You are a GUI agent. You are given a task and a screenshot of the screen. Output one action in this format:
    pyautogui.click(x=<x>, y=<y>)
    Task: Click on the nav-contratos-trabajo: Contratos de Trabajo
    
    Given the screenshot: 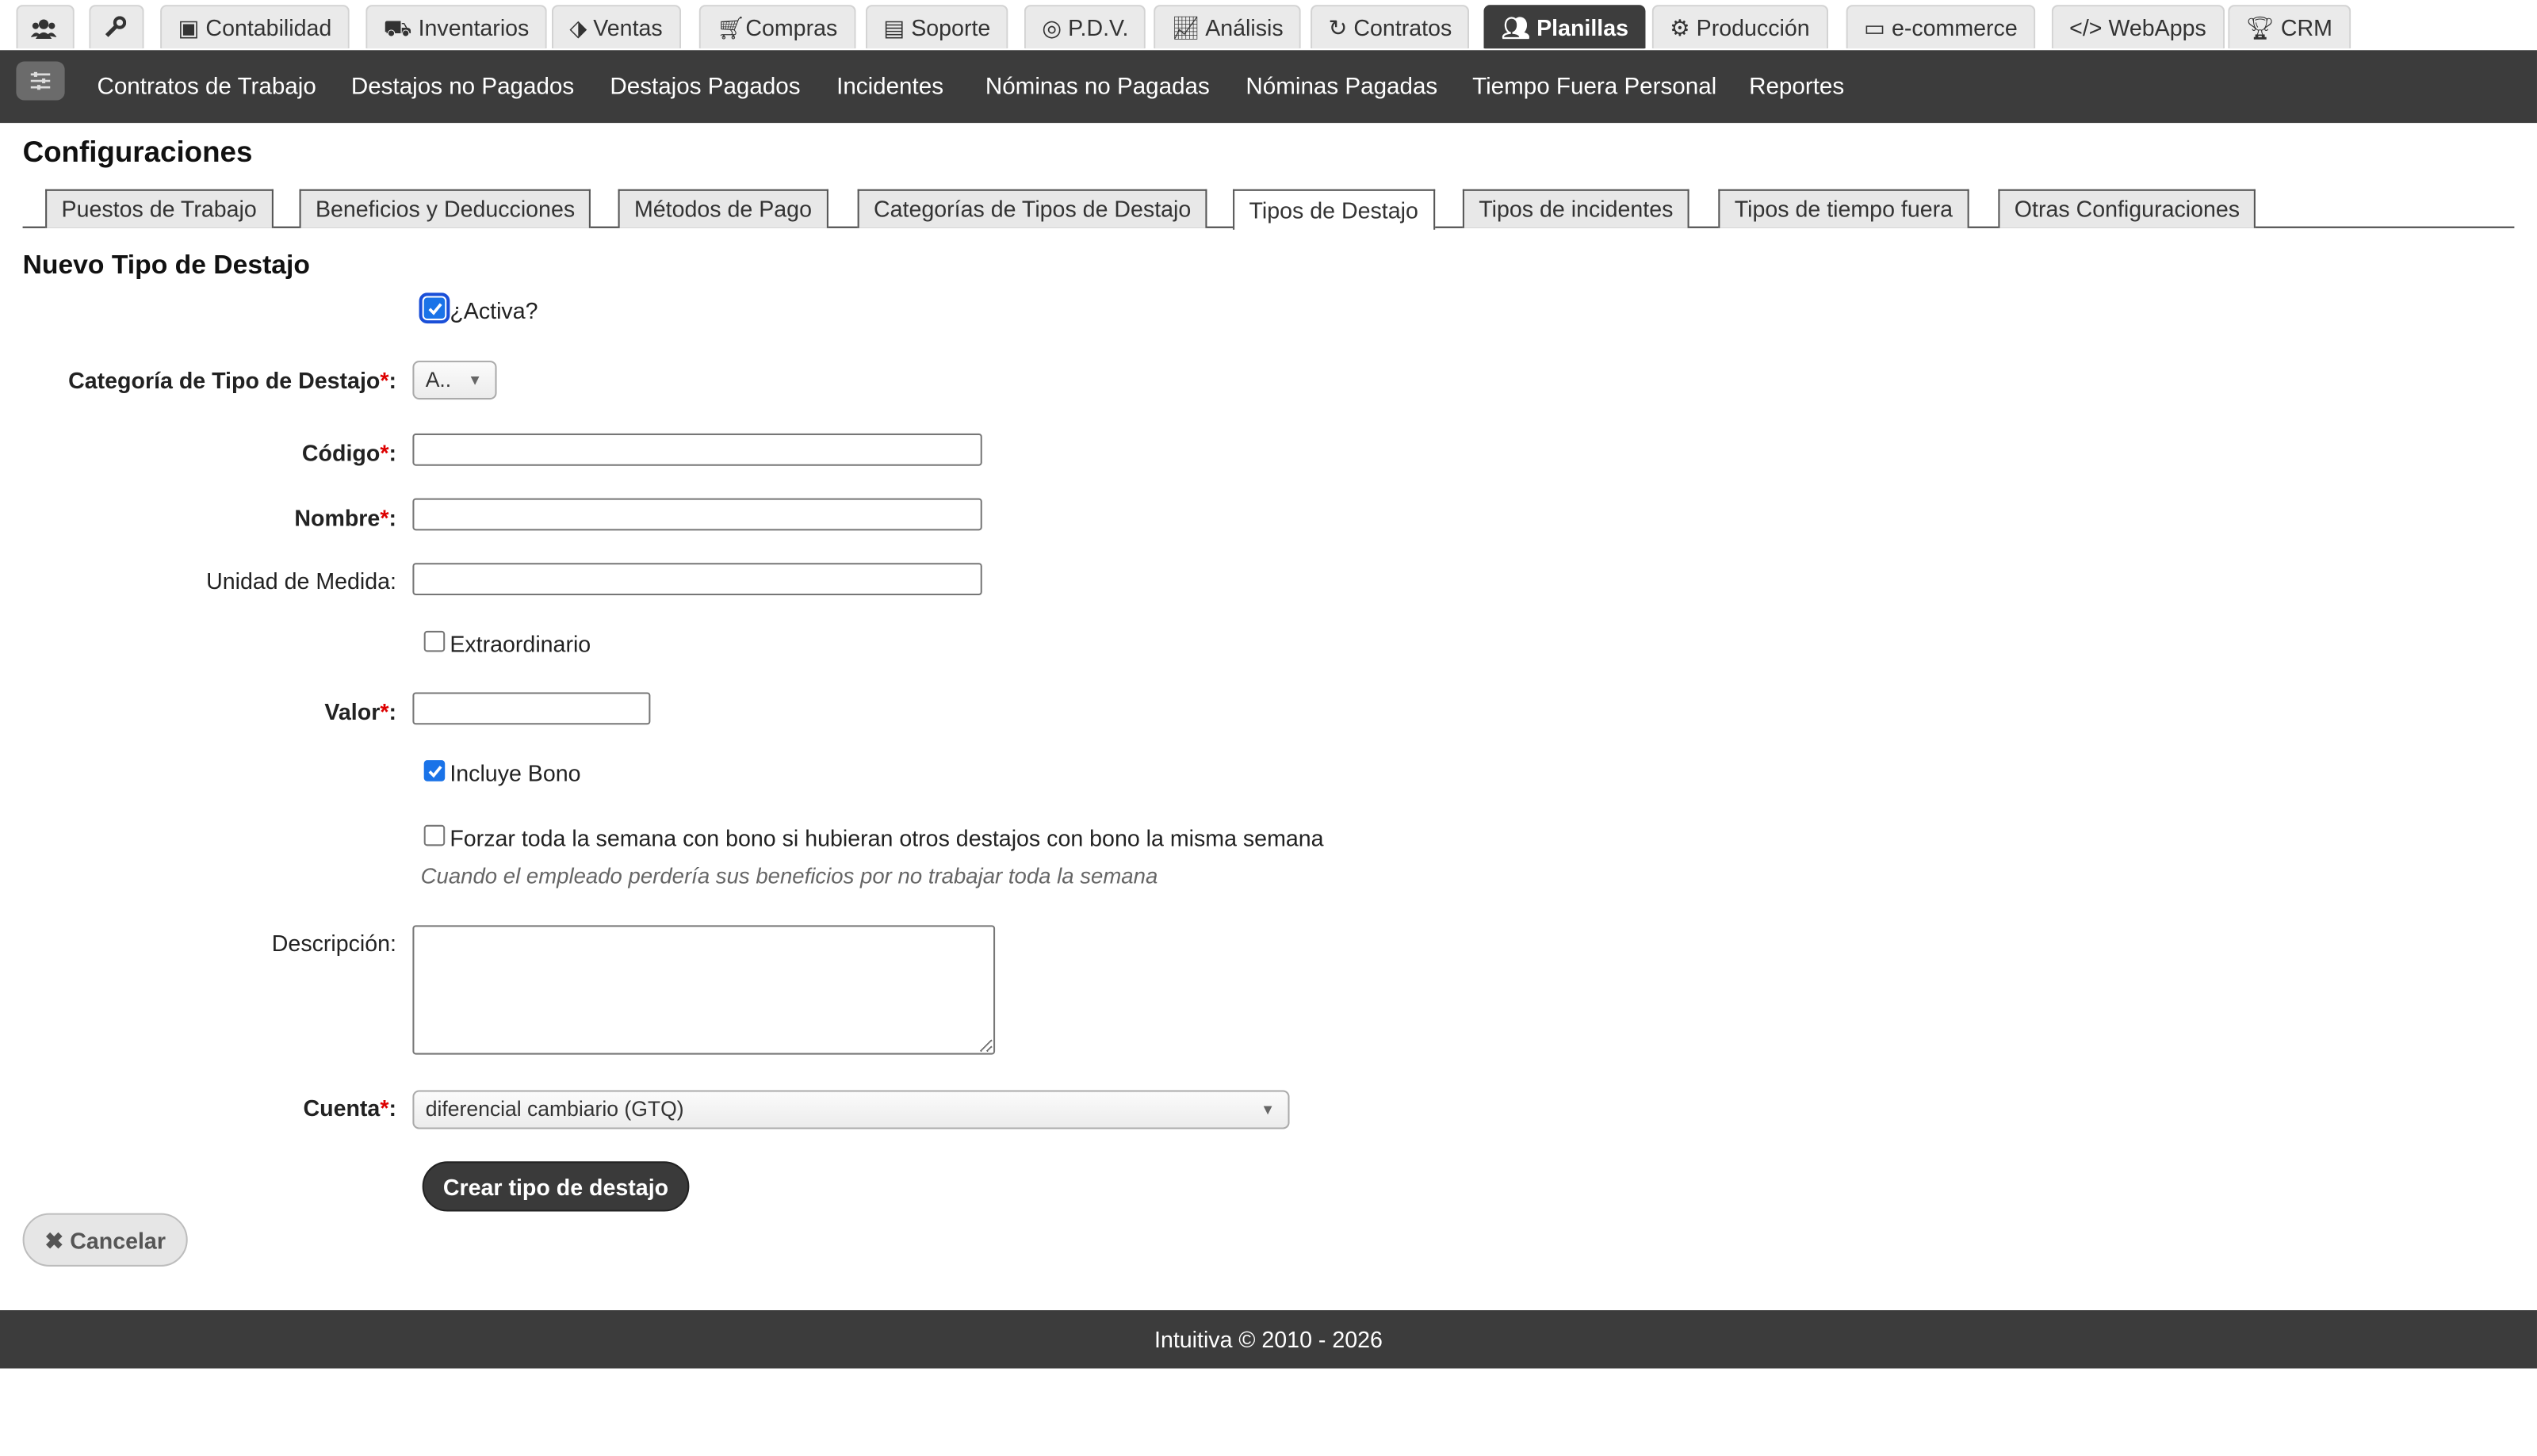 What is the action you would take?
    pyautogui.click(x=207, y=88)
    